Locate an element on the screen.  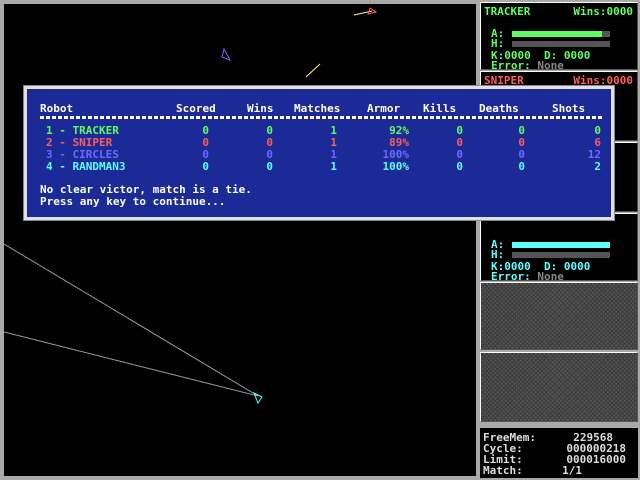
robot-panel-randman3: A: H: K:0000 D: 0000 Error: None is located at coordinates (559, 248).